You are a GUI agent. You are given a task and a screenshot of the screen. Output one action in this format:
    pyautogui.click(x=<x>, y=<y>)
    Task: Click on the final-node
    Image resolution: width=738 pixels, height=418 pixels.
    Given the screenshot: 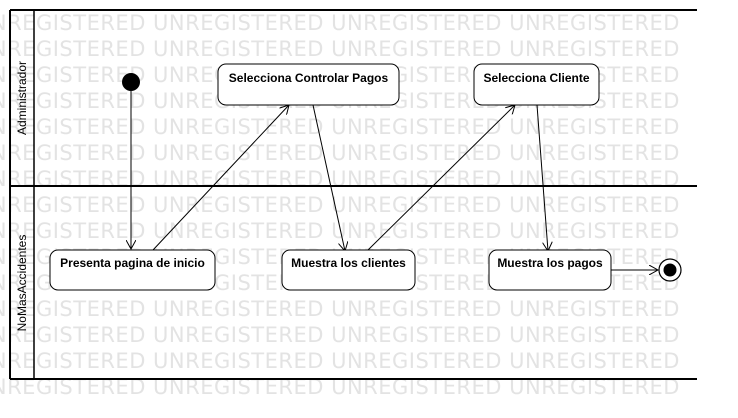 What is the action you would take?
    pyautogui.click(x=670, y=270)
    